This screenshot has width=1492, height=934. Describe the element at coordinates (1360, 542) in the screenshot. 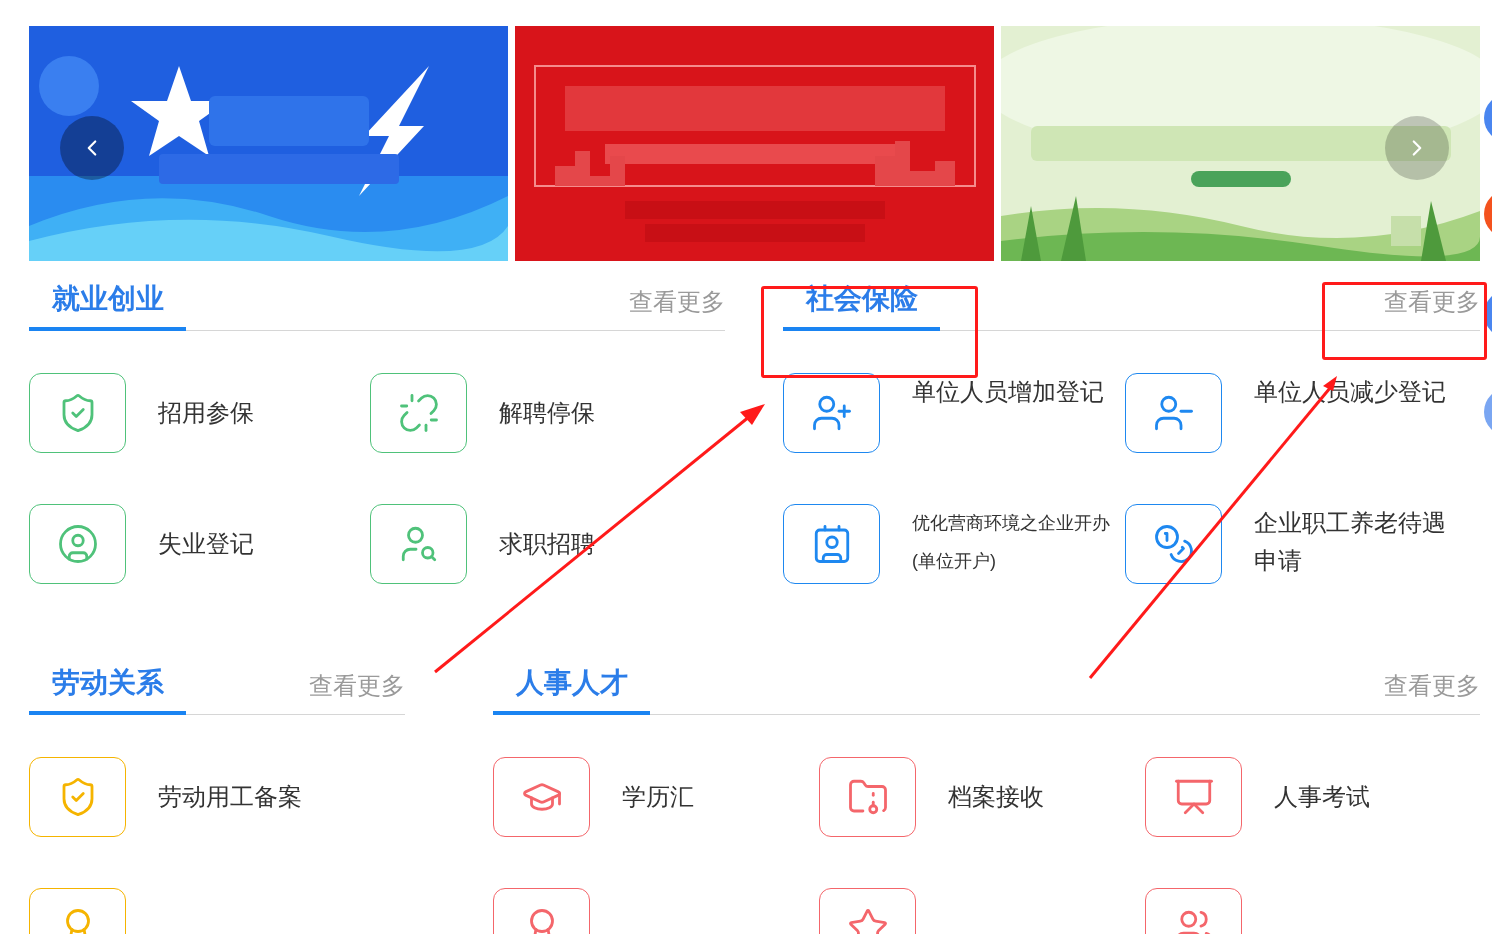

I see `service-link: 企业职工养老待遇申请` at that location.